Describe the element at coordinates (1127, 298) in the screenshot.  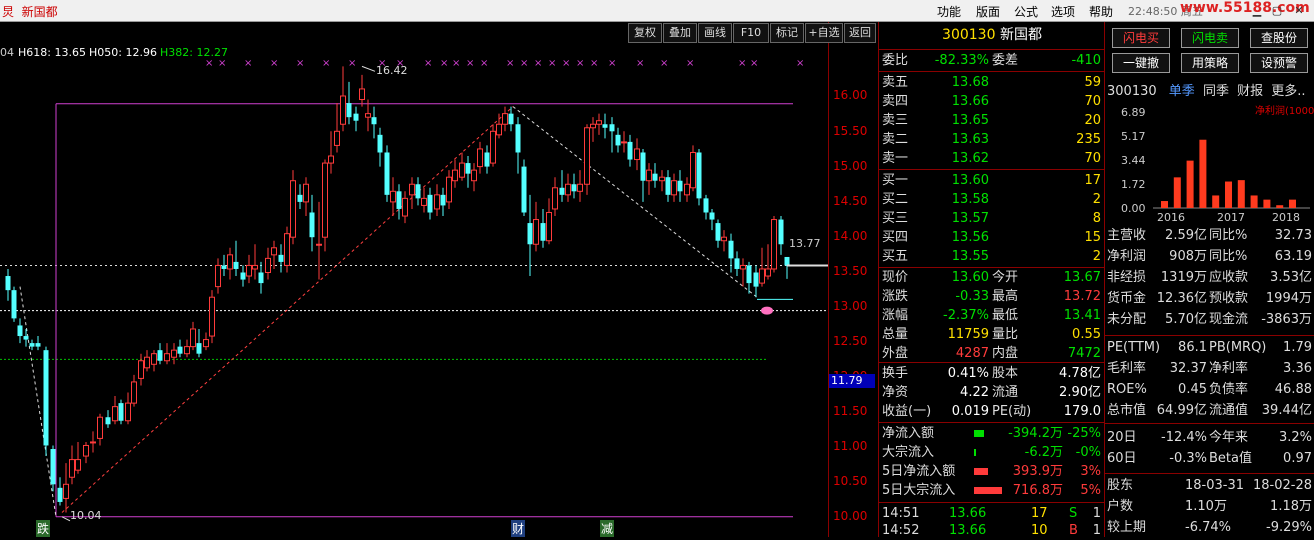
I see `fin-label: 货币金` at that location.